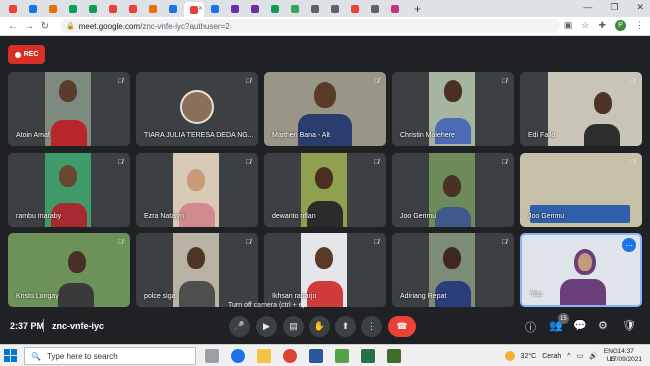 The image size is (650, 366). What do you see at coordinates (453, 270) in the screenshot?
I see `participant-tile: 🎙̸ Adiriang Repat` at bounding box center [453, 270].